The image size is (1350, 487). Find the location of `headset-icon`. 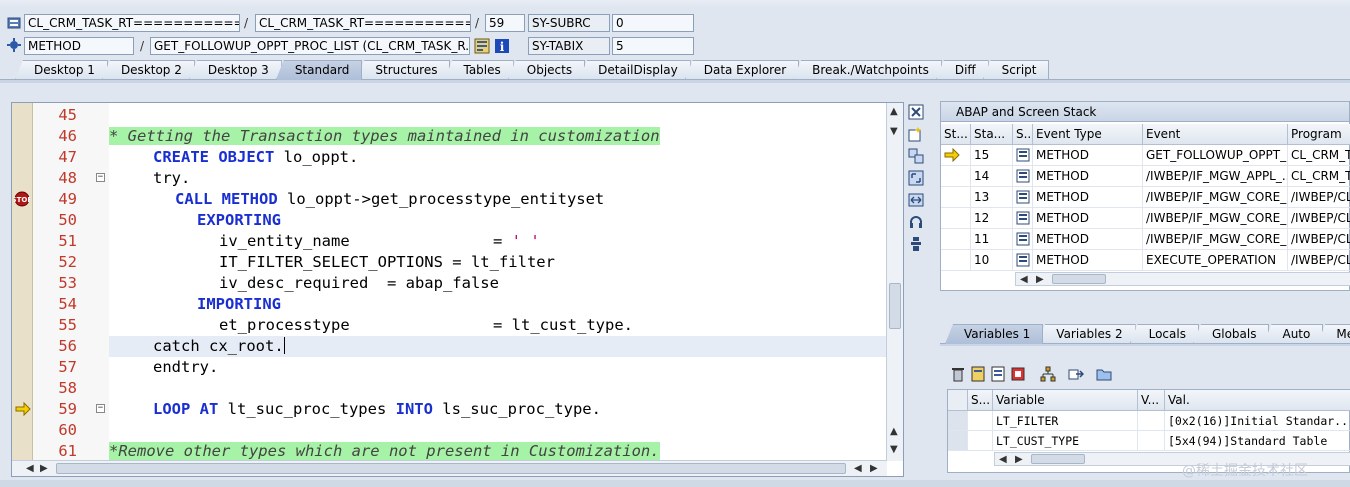

headset-icon is located at coordinates (916, 222).